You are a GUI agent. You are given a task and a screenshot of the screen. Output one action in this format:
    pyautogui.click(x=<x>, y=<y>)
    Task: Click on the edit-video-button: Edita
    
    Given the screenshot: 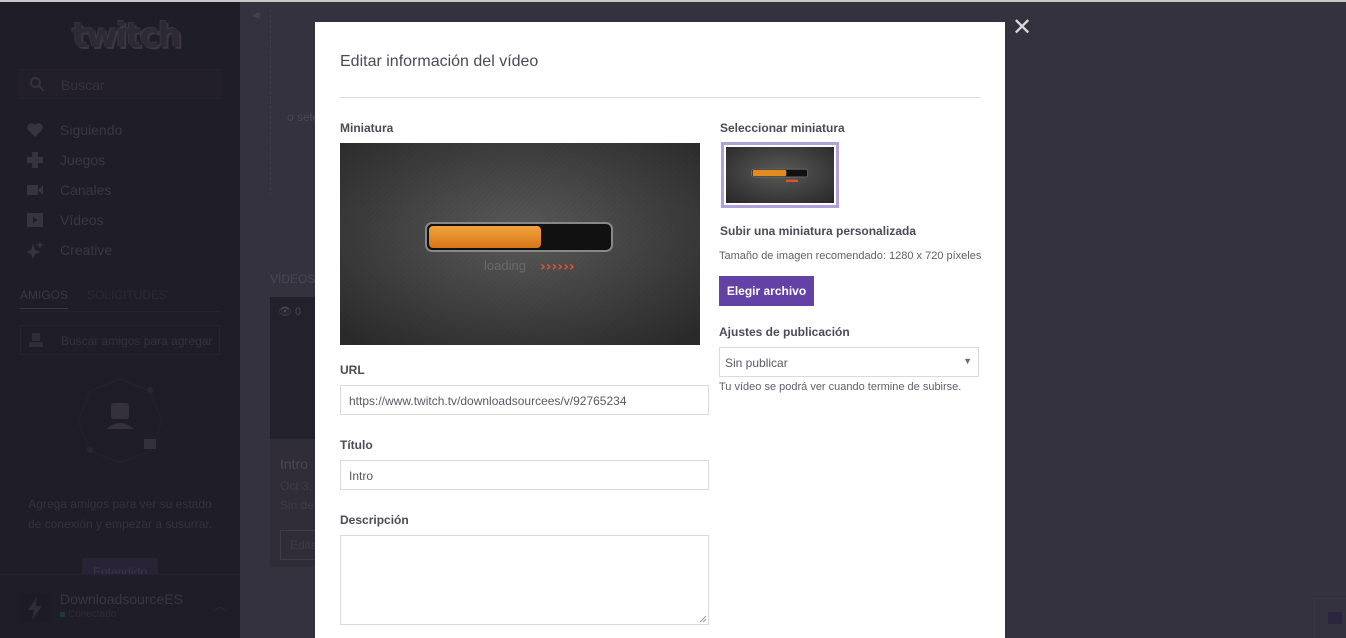 What is the action you would take?
    pyautogui.click(x=300, y=545)
    